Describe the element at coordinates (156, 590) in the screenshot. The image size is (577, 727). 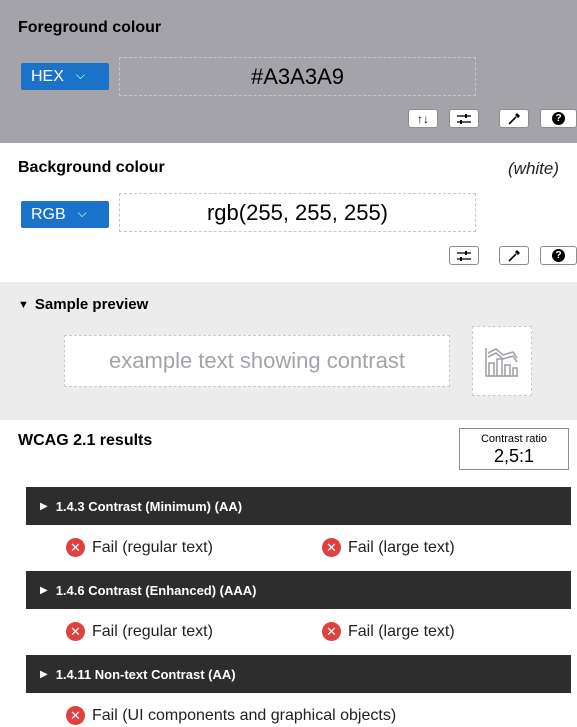
I see `criterion-title: 1.4.6 Contrast (Enhanced) (AAA)` at that location.